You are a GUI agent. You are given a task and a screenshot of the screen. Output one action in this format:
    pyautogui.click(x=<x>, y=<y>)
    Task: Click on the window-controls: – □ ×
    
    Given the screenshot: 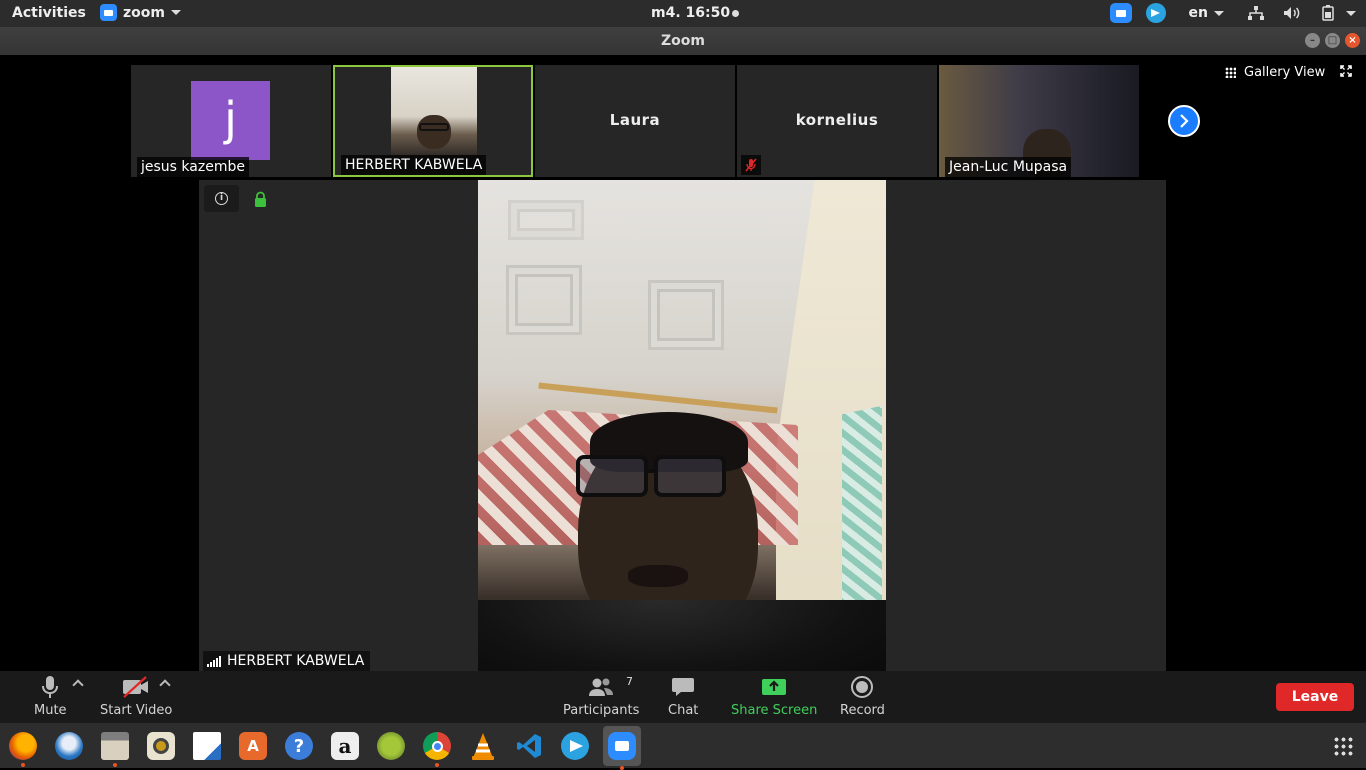 What is the action you would take?
    pyautogui.click(x=1332, y=40)
    